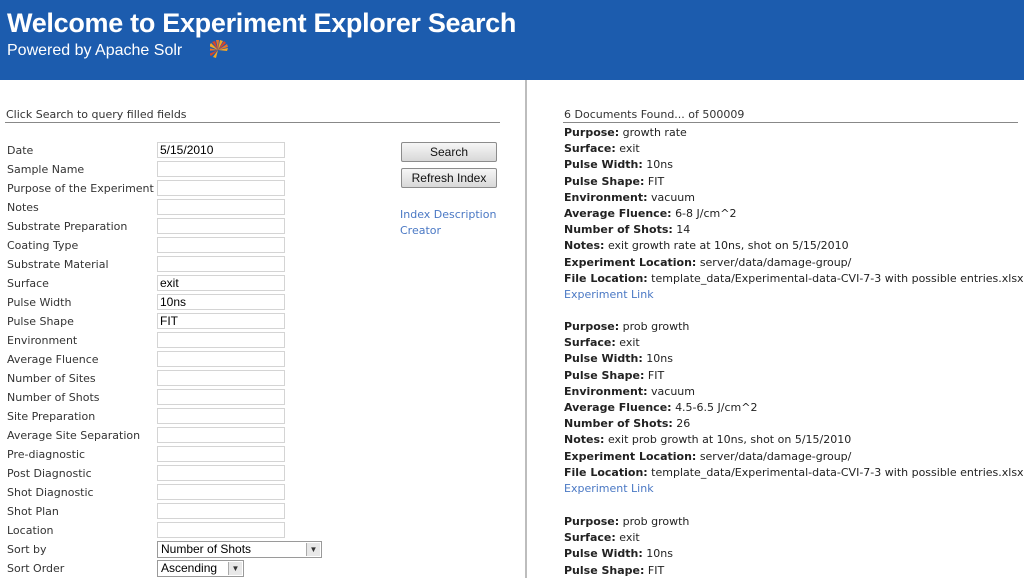 The height and width of the screenshot is (578, 1024). What do you see at coordinates (420, 231) in the screenshot?
I see `creator-link: Creator` at bounding box center [420, 231].